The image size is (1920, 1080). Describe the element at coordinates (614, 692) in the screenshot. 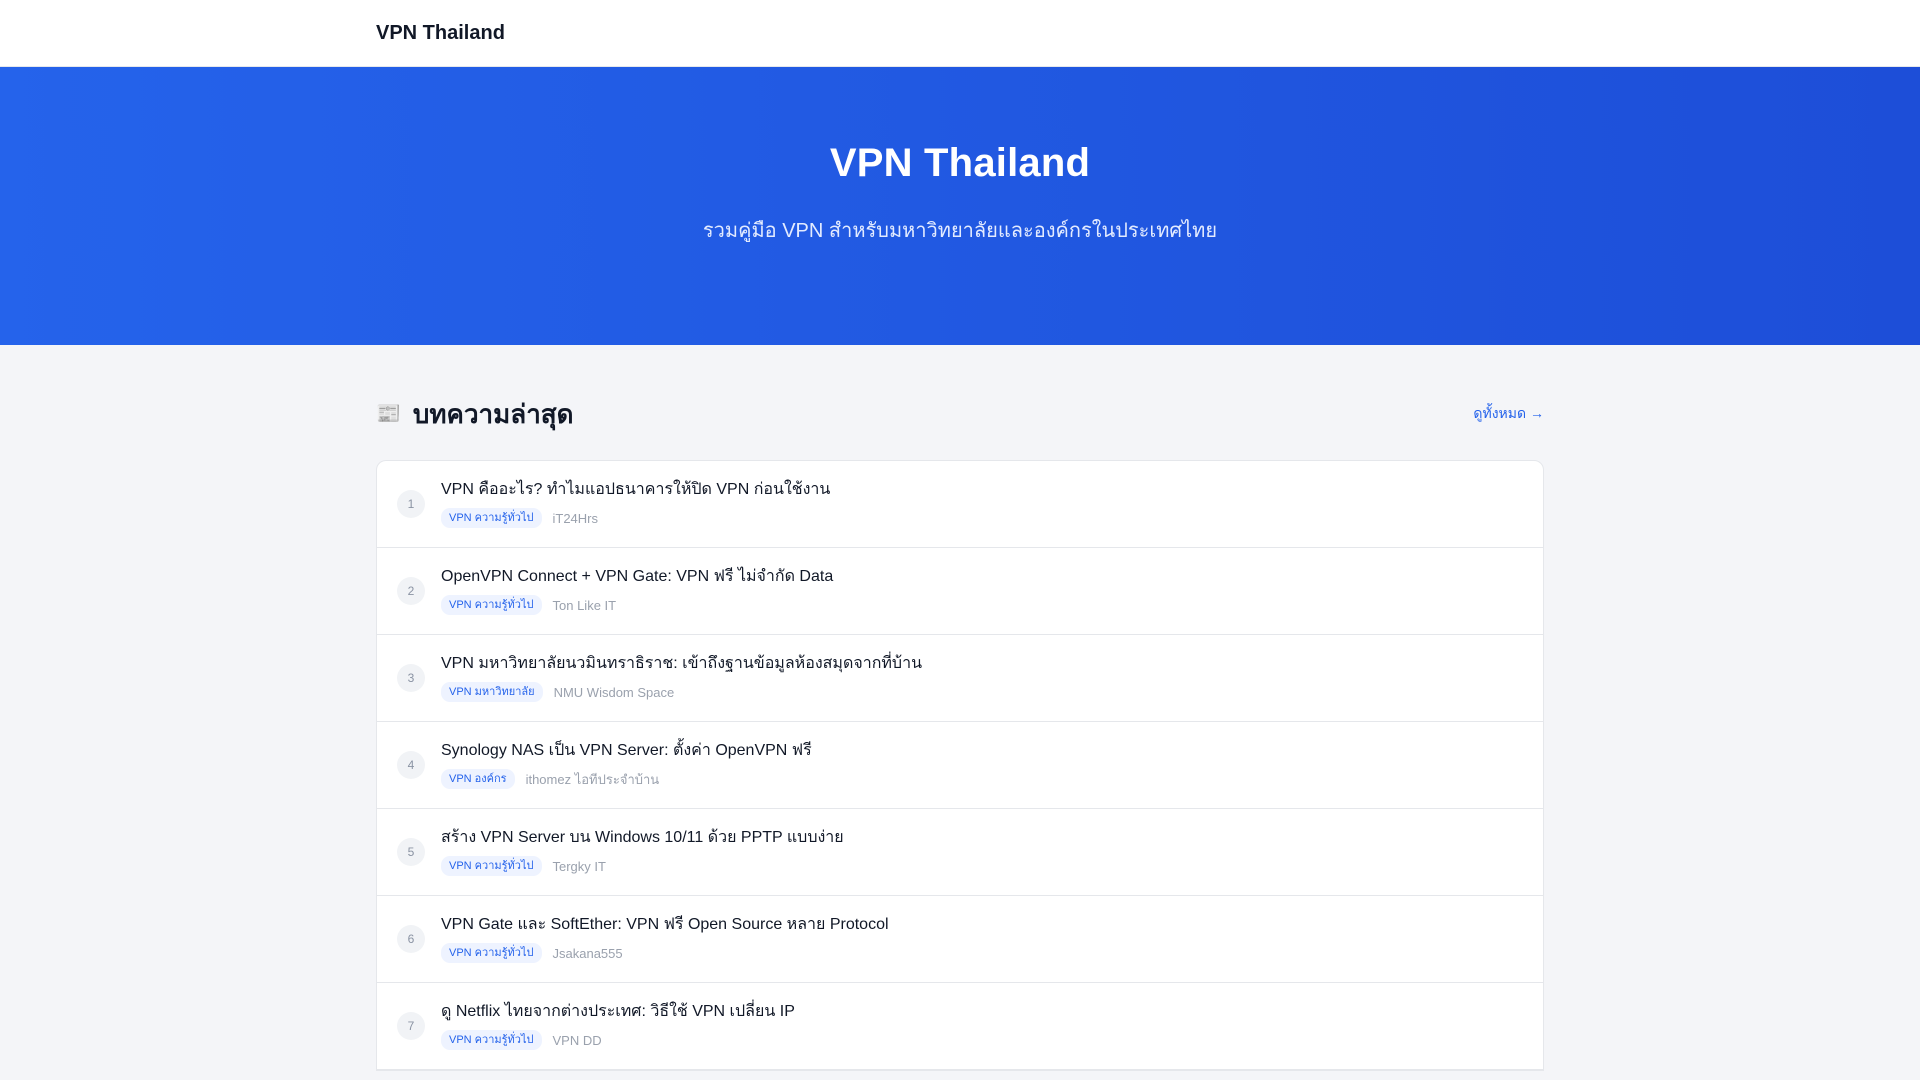

I see `article-source: NMU Wisdom Space` at that location.